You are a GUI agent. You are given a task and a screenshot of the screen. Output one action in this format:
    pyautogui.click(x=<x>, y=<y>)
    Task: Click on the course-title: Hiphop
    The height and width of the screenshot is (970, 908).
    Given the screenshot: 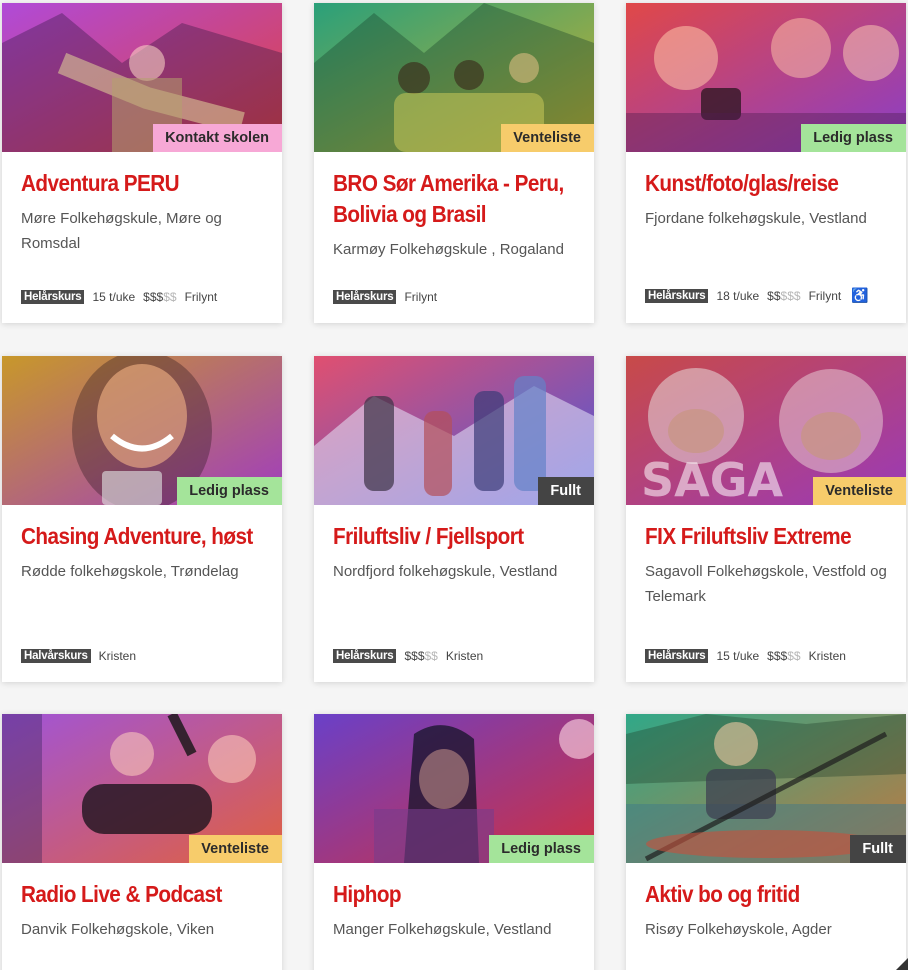 What is the action you would take?
    pyautogui.click(x=454, y=894)
    